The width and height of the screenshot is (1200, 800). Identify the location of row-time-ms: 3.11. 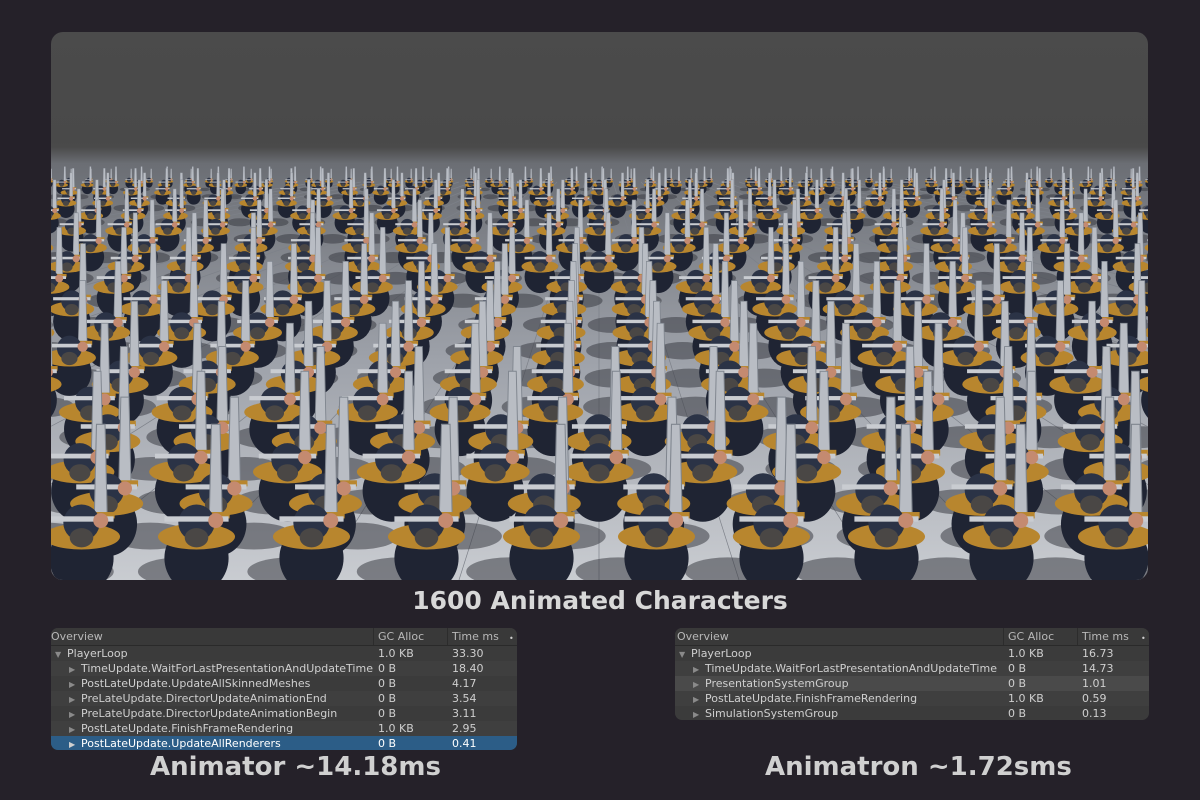
(464, 713).